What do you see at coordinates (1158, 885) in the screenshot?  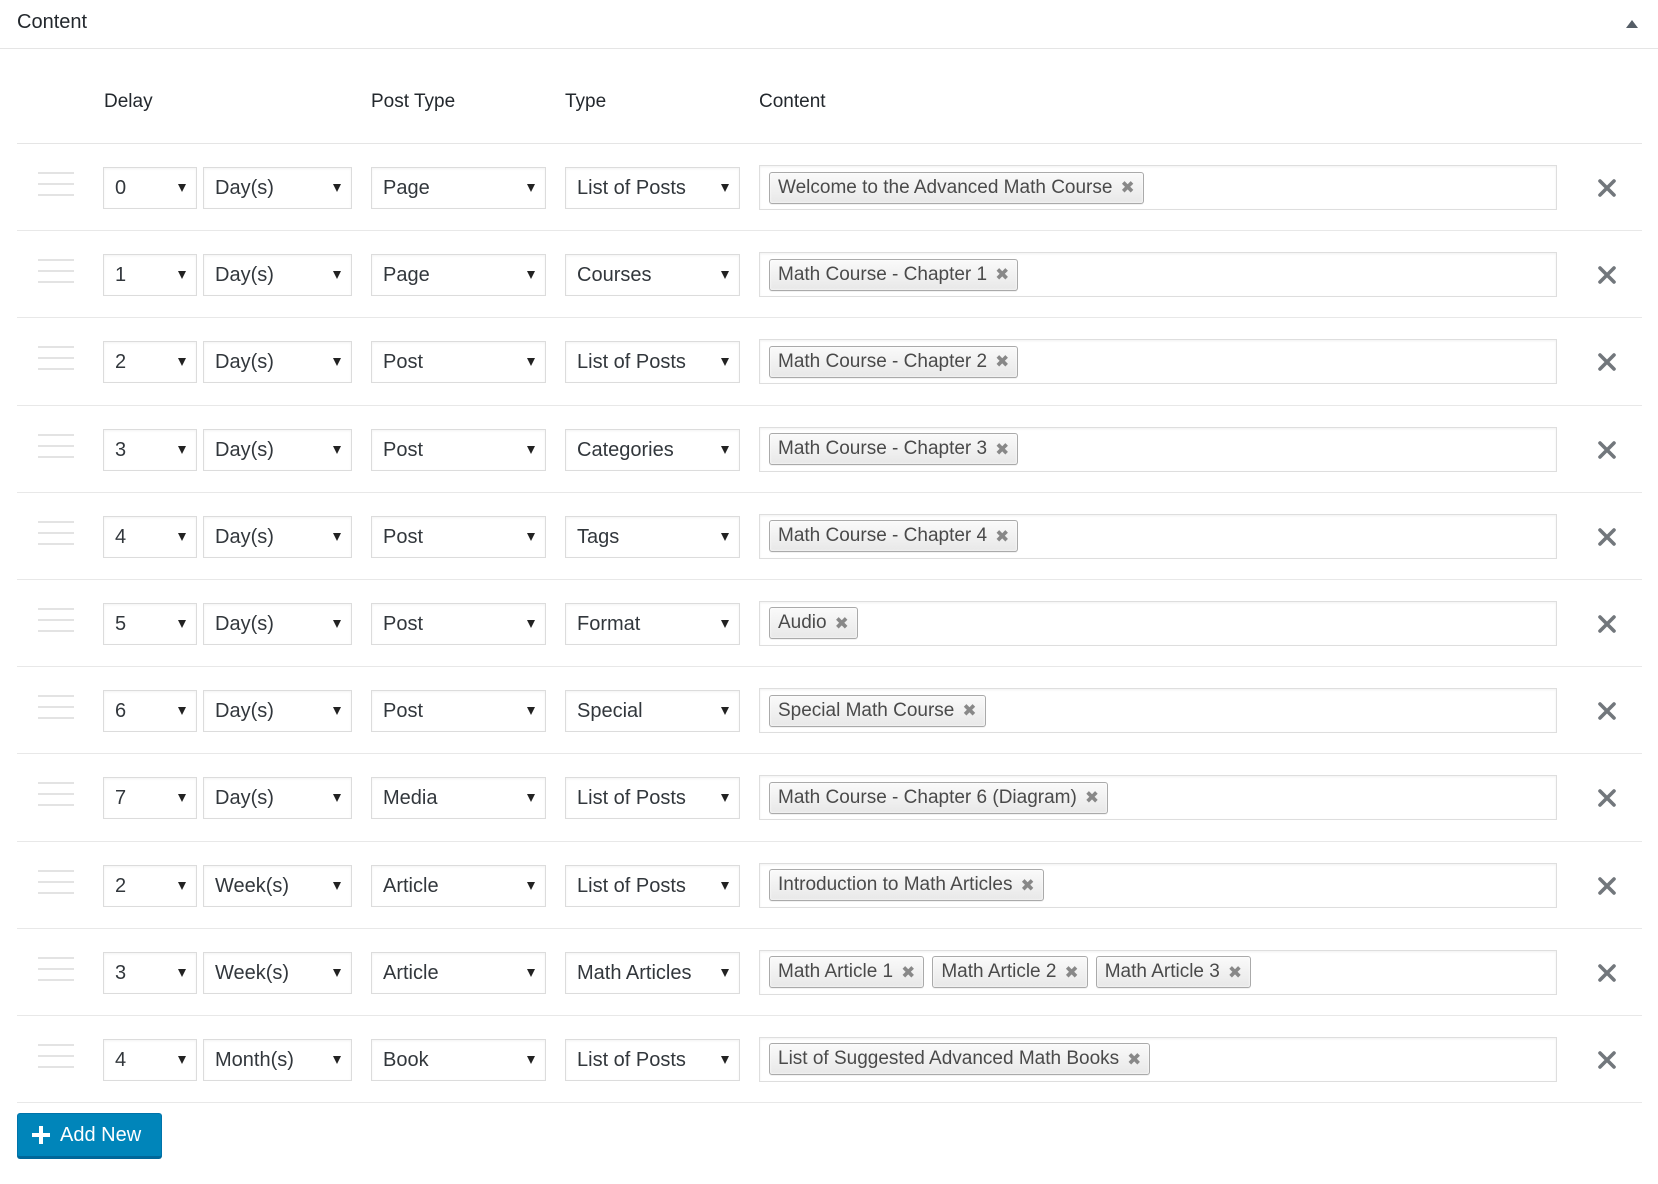 I see `content-select-input: Introduction to Math Articles ✖` at bounding box center [1158, 885].